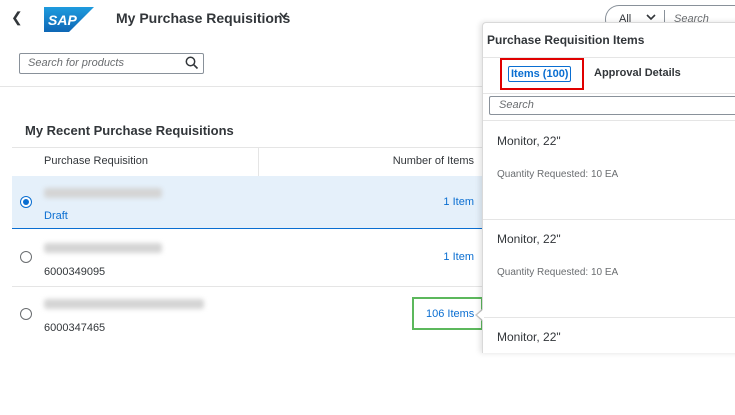 This screenshot has height=415, width=735. Describe the element at coordinates (247, 258) in the screenshot. I see `table-row: 6000349095 1 Item` at that location.